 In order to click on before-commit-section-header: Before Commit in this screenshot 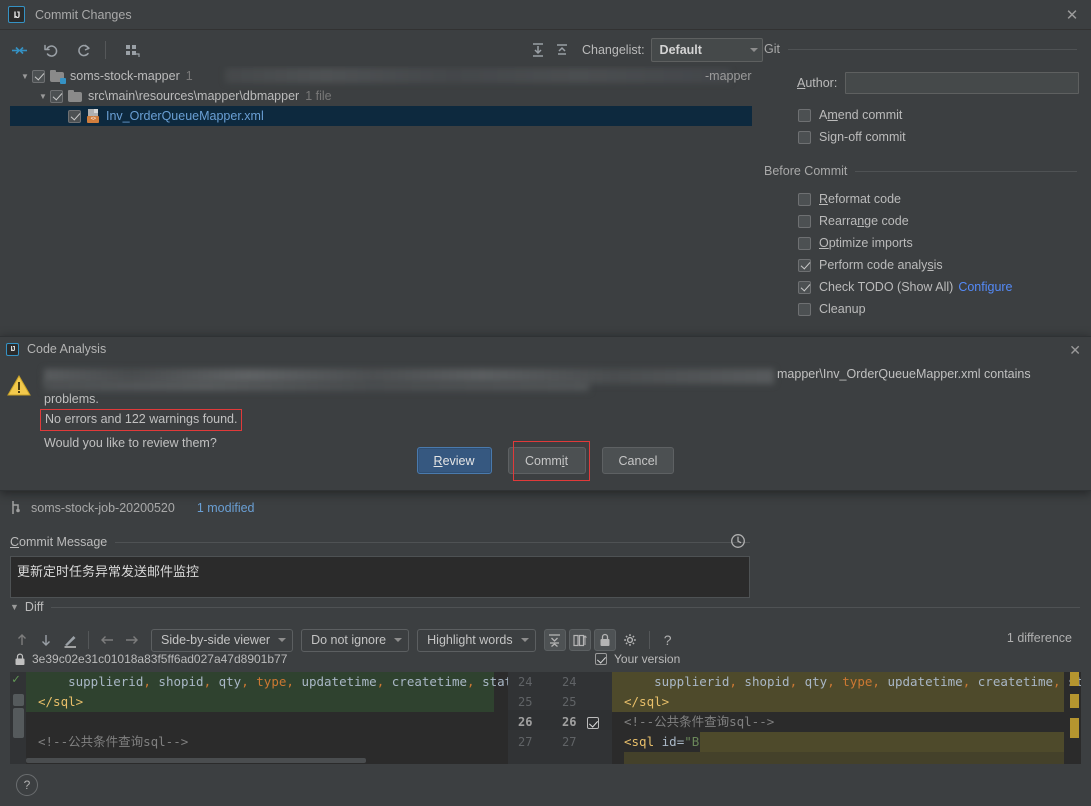, I will do `click(920, 171)`.